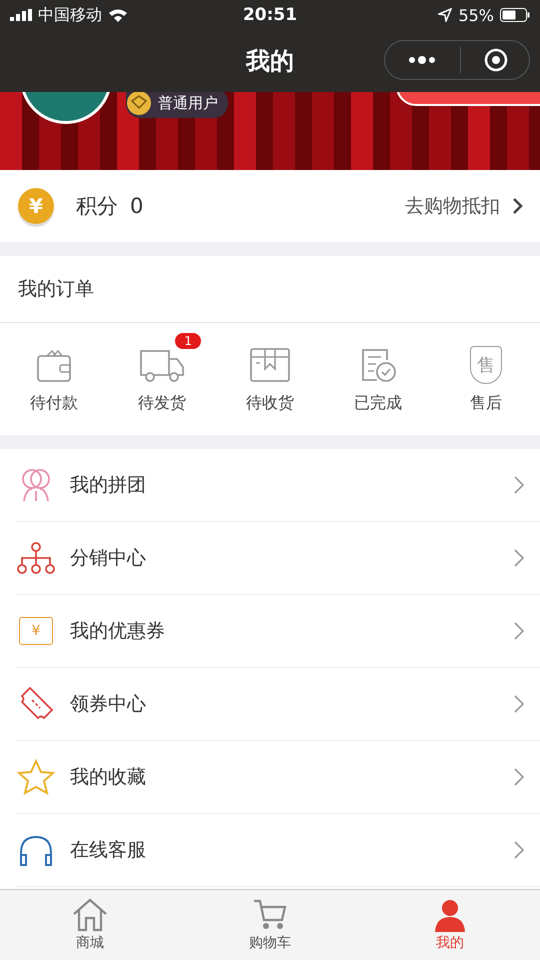 This screenshot has height=960, width=540. Describe the element at coordinates (118, 15) in the screenshot. I see `wifi-icon` at that location.